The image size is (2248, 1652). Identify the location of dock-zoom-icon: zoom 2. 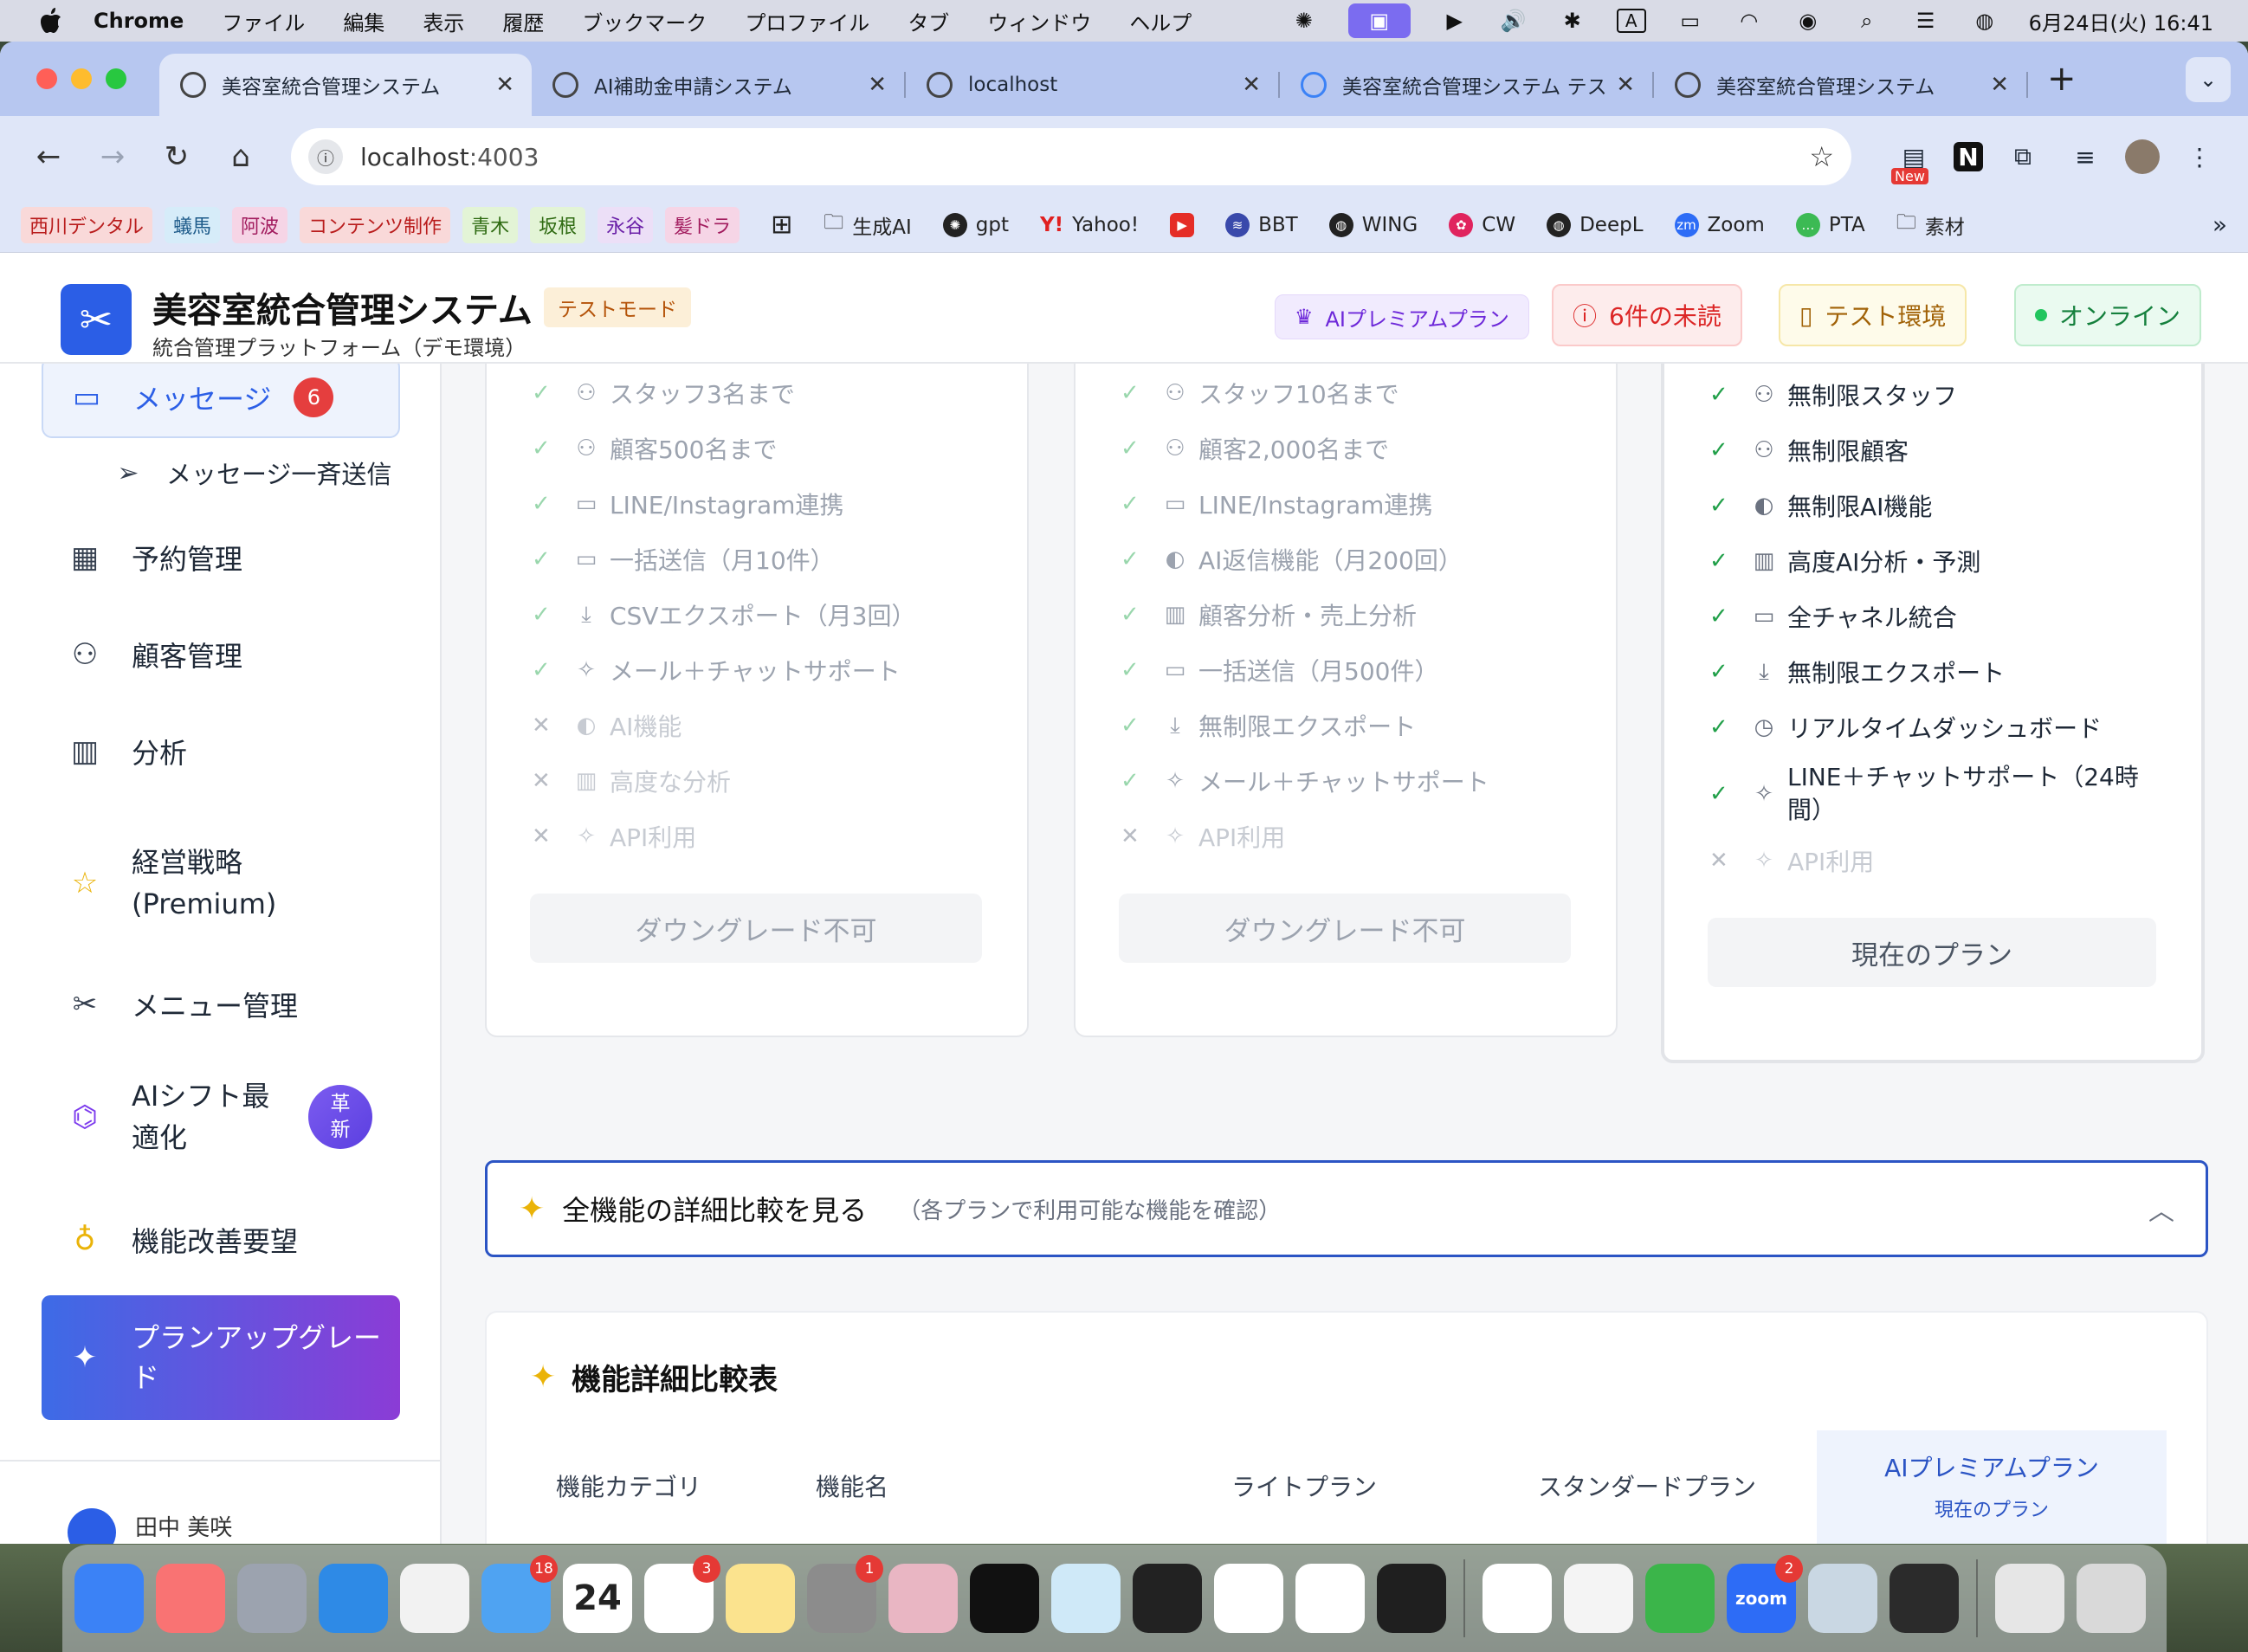
(1765, 1594).